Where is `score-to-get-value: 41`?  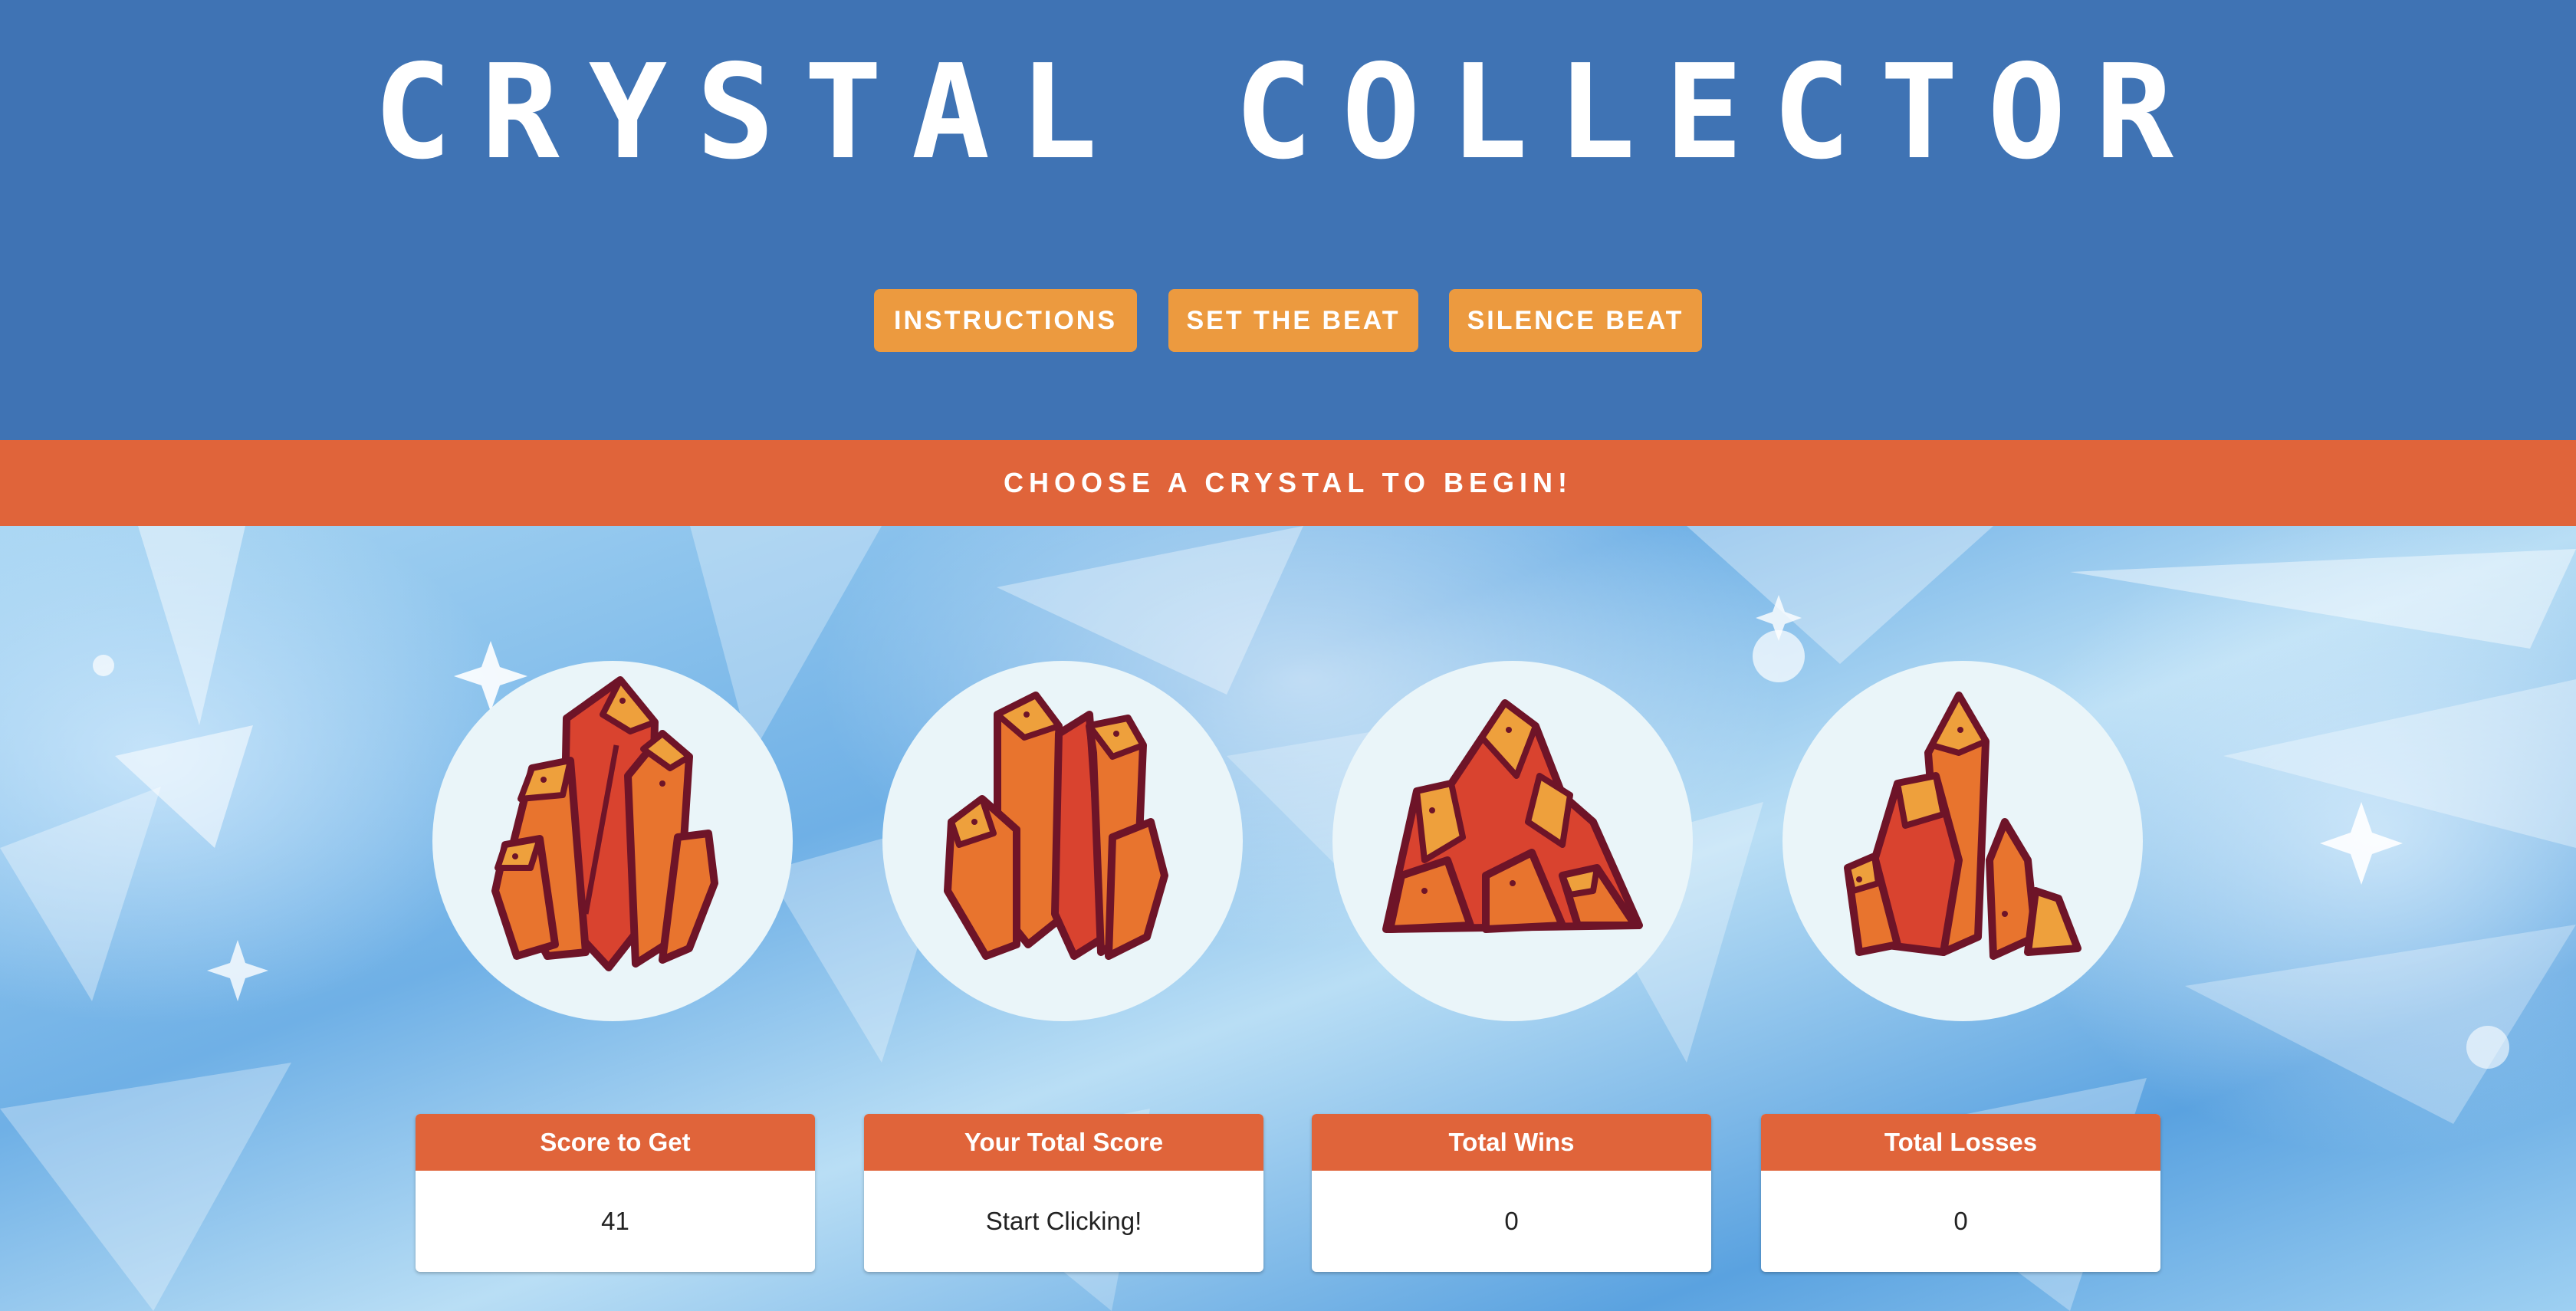 score-to-get-value: 41 is located at coordinates (615, 1221).